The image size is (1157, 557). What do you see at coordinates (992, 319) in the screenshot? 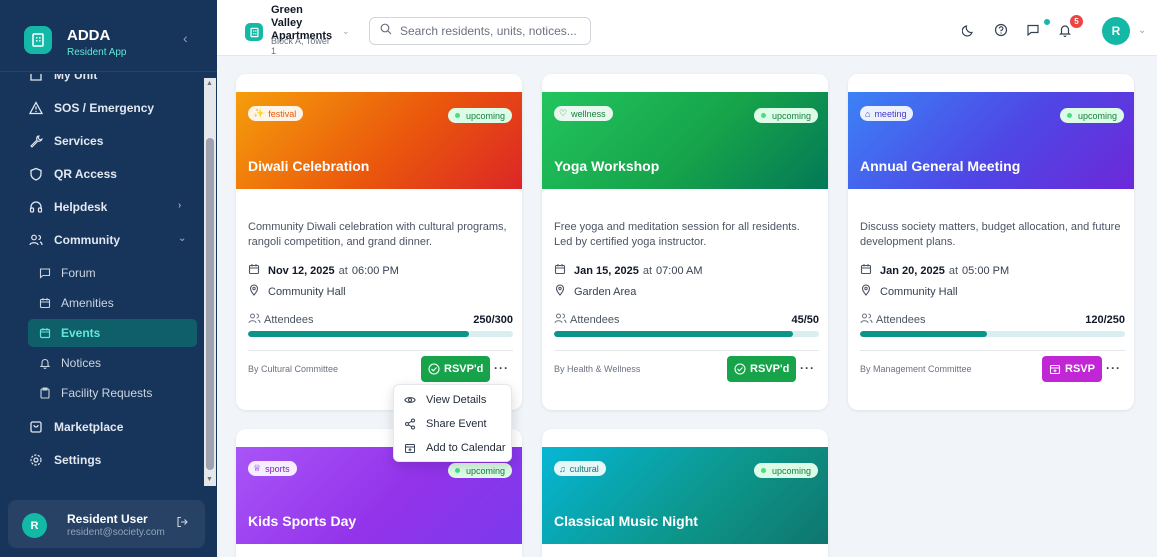
I see `attendees-row: Attendees 120/250` at bounding box center [992, 319].